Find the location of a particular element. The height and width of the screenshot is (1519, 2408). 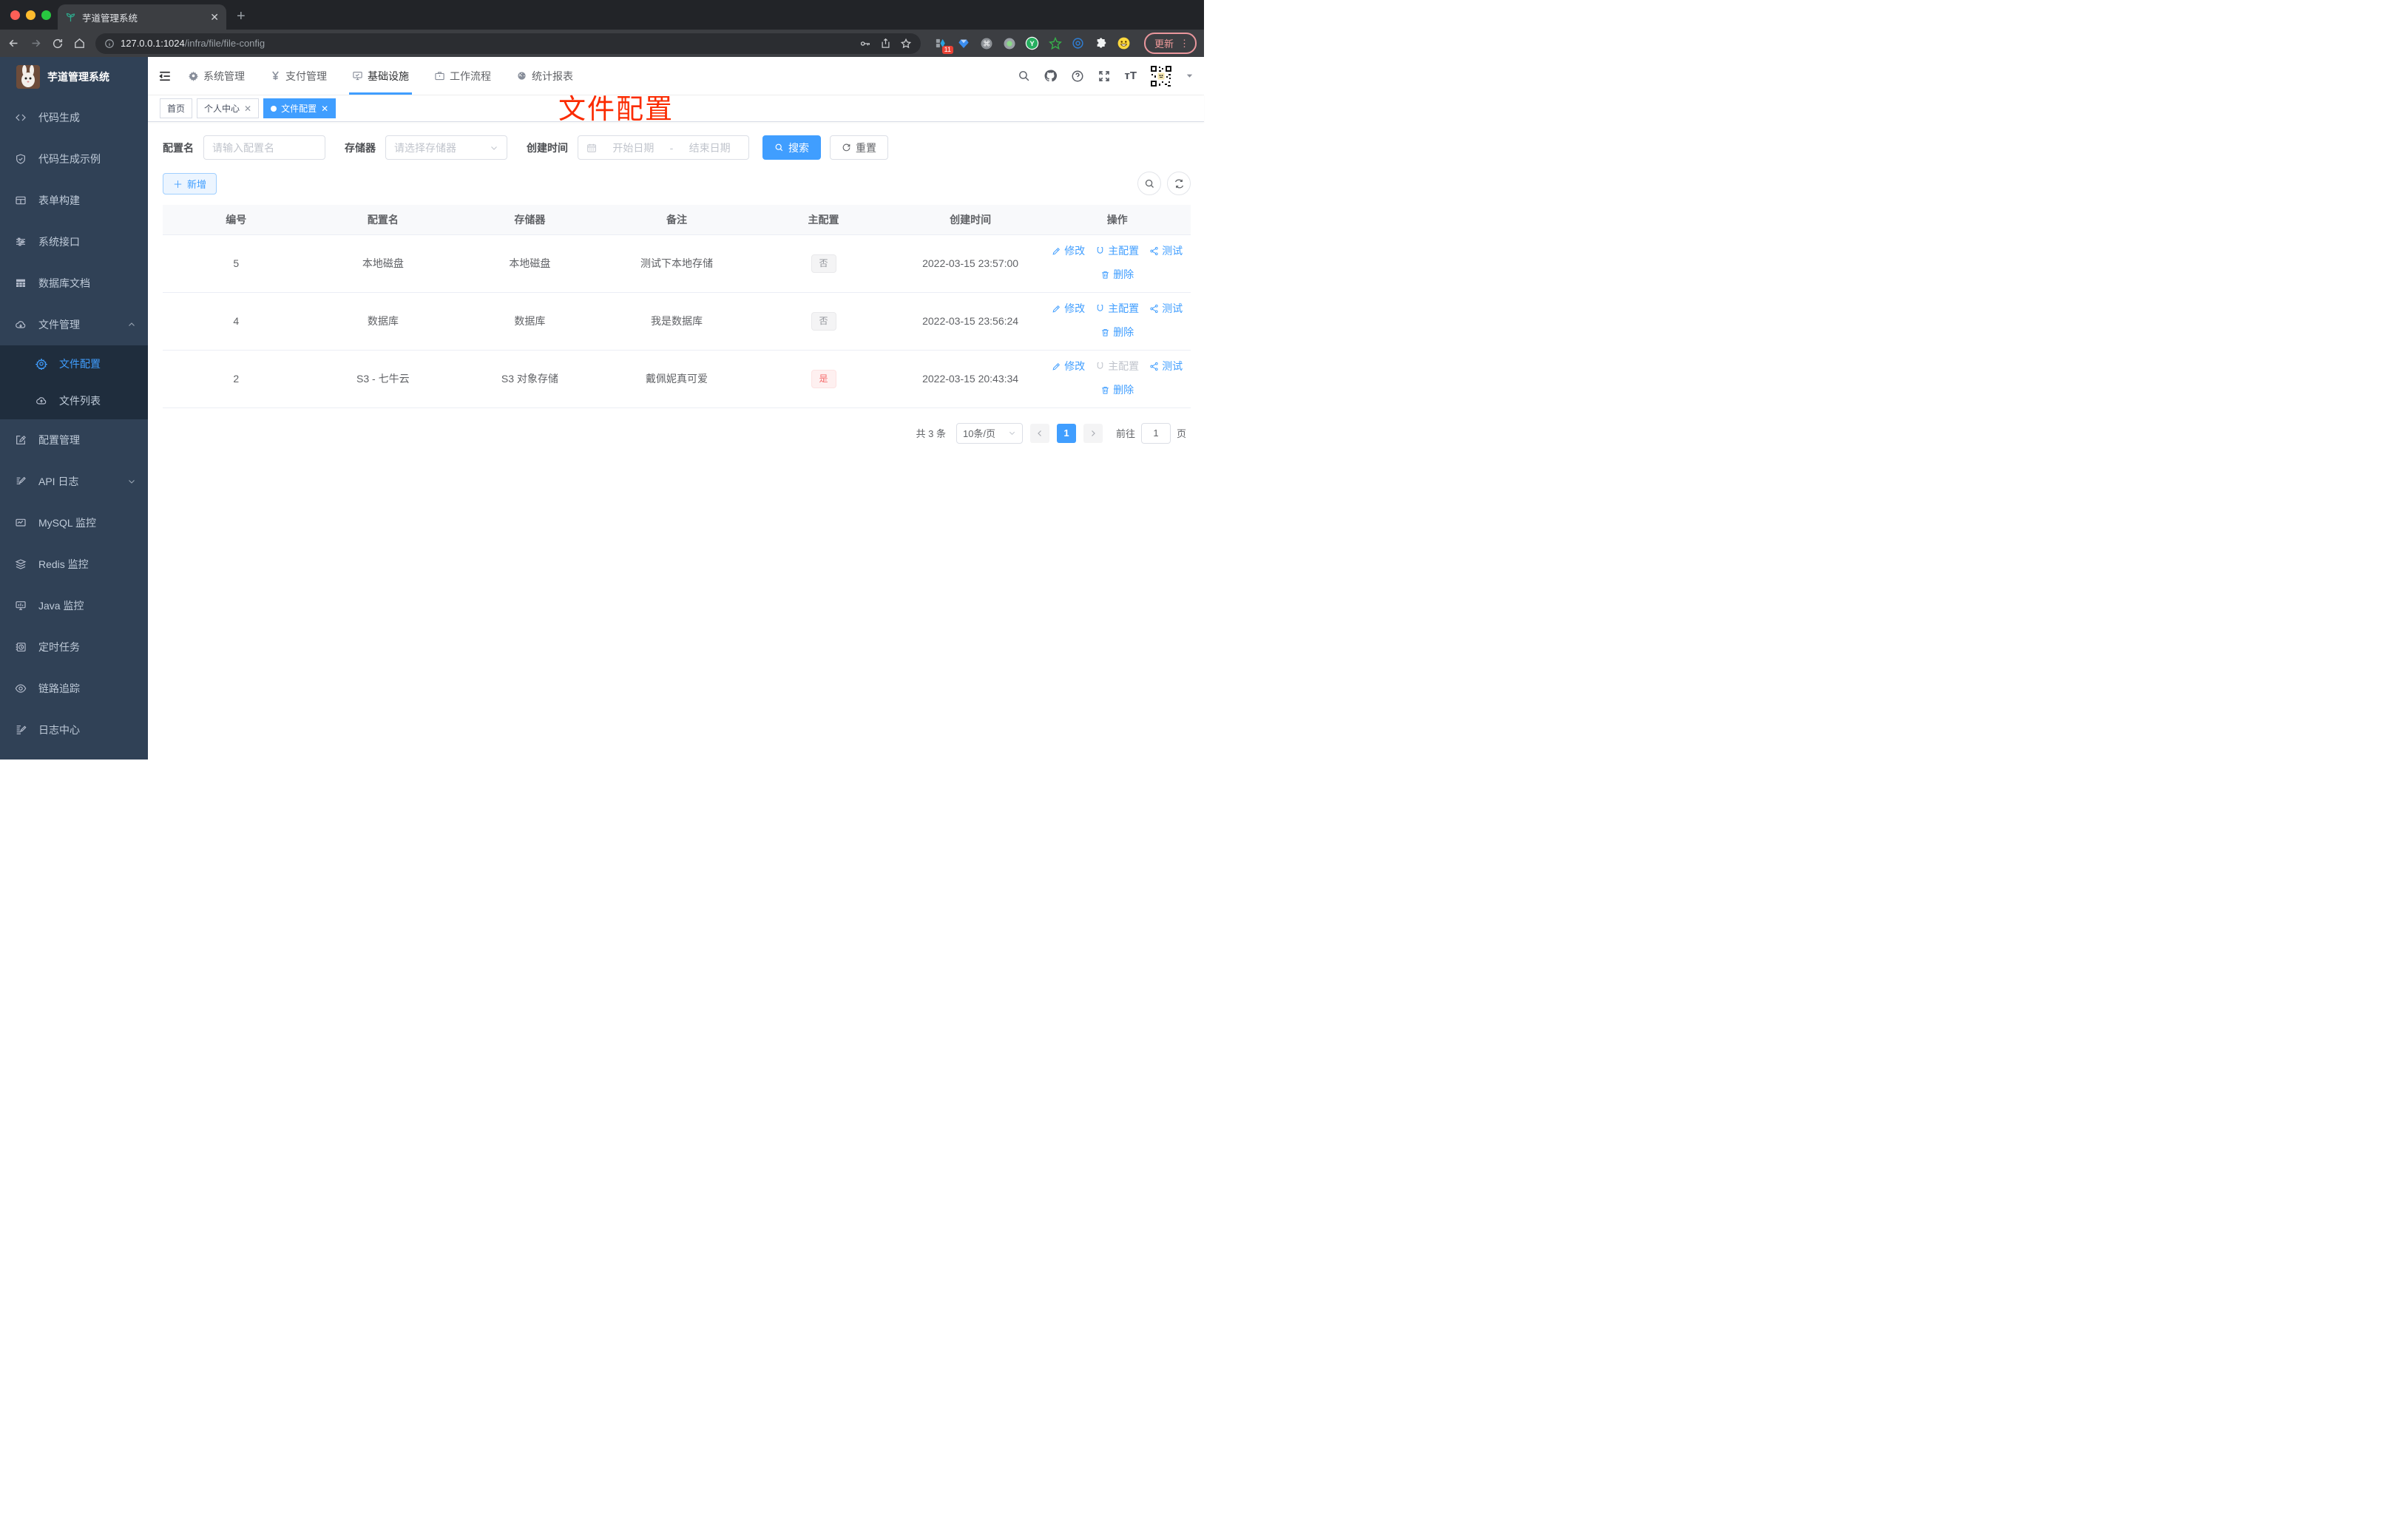

nav-item-system-mgmt: 系统管理 is located at coordinates (216, 76).